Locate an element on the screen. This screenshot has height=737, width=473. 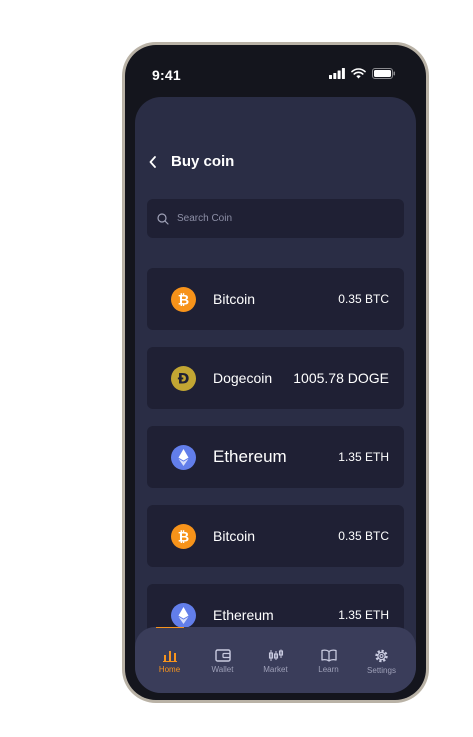
chart-bar-icon is located at coordinates (169, 656).